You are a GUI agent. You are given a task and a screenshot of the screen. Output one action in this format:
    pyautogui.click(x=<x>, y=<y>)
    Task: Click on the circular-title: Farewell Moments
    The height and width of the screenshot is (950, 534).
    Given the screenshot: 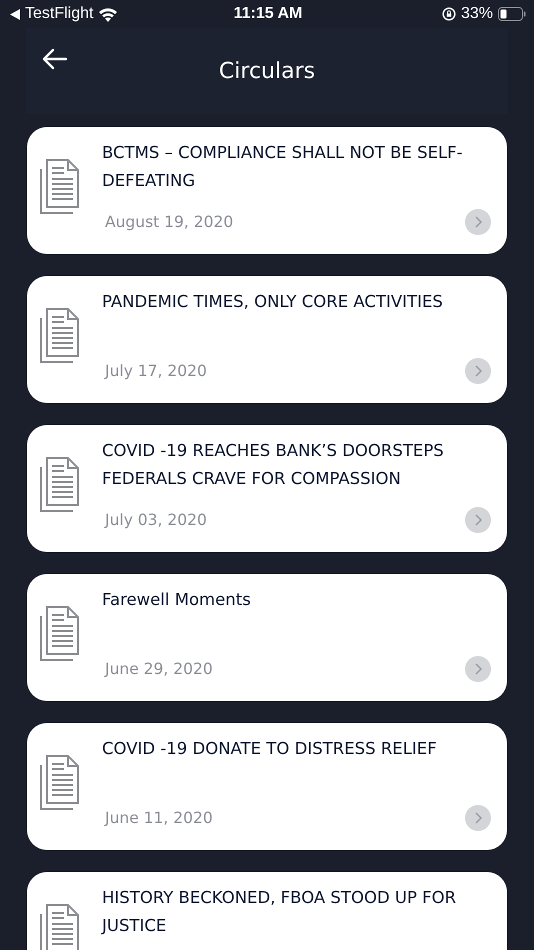 What is the action you would take?
    pyautogui.click(x=177, y=600)
    